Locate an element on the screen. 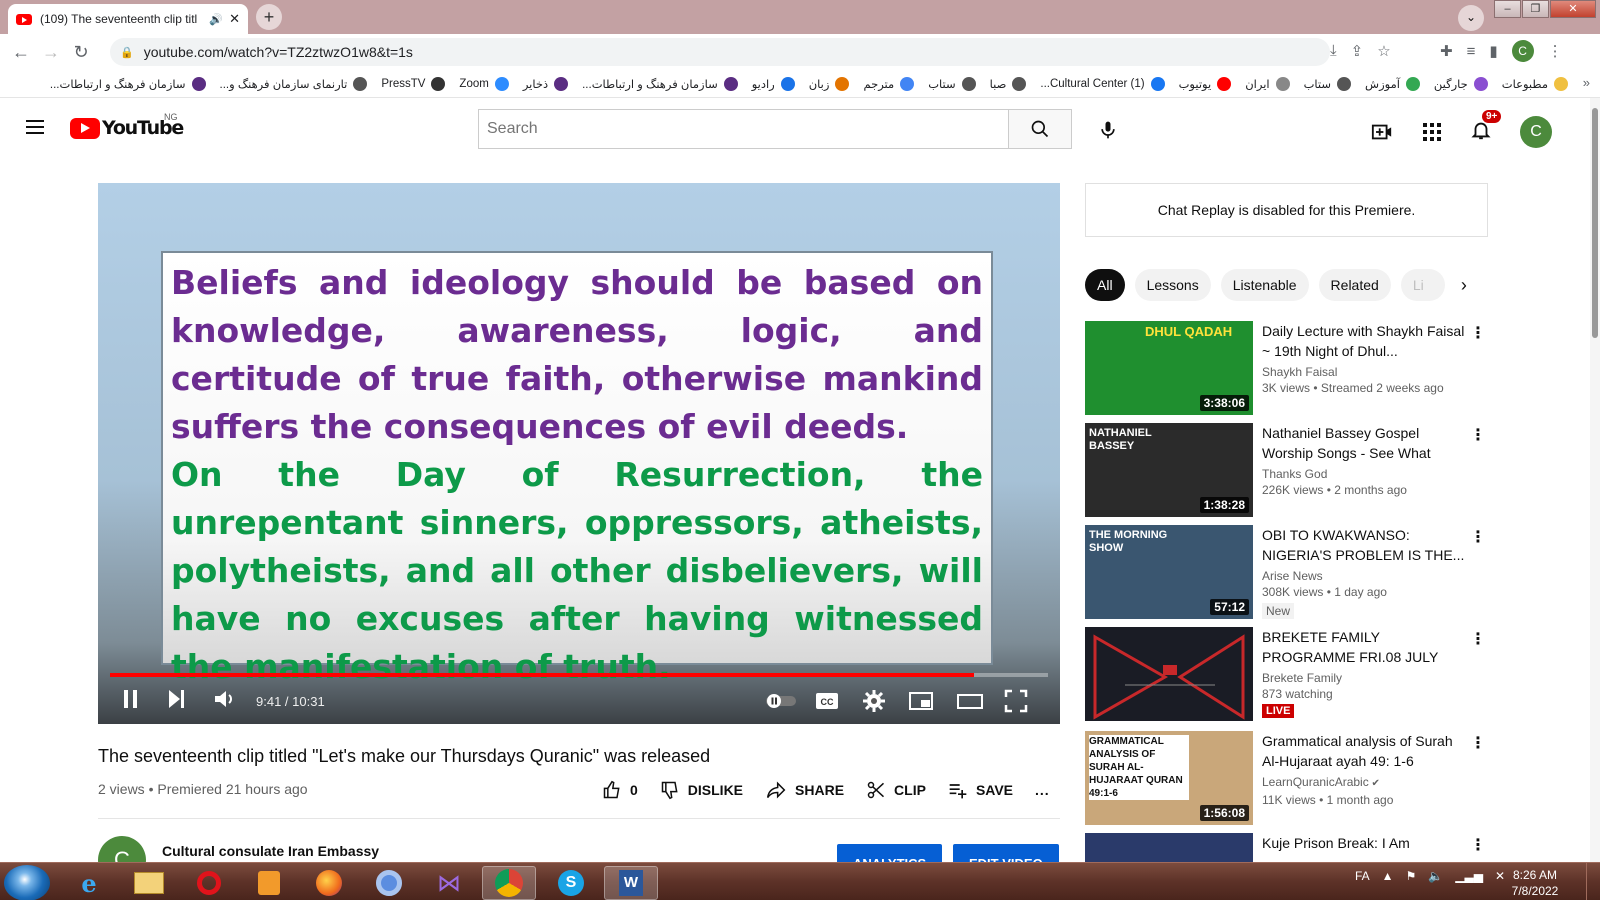 Image resolution: width=1600 pixels, height=900 pixels. share-button: SHARE is located at coordinates (804, 790).